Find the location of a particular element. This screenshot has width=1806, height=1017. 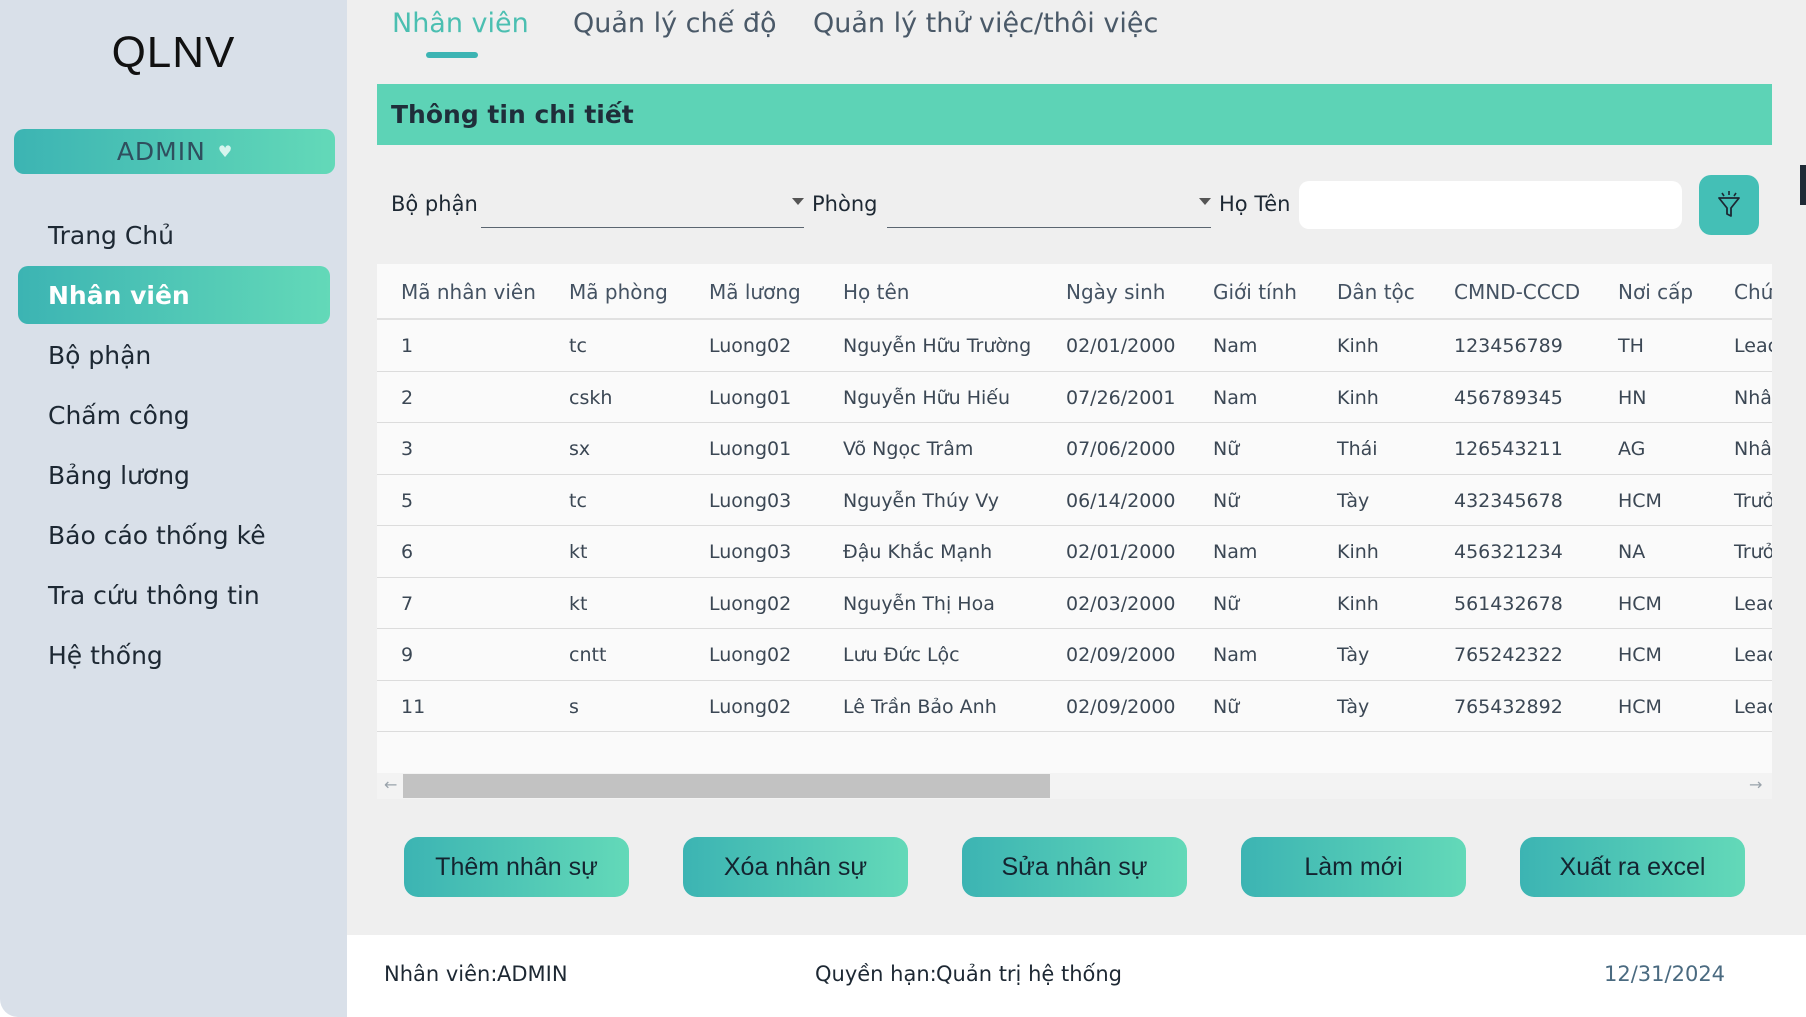

sidebar-item-bang-luong: Bảng lương is located at coordinates (174, 475).